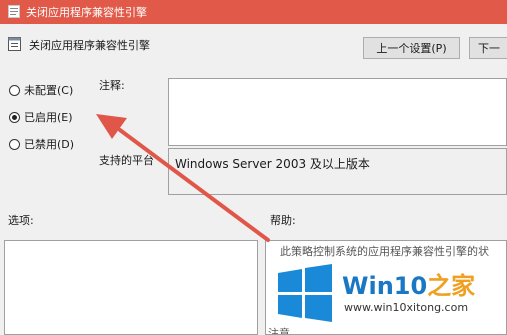  I want to click on help-text: 此策略控制系统的应用程序兼容性引擎的状, so click(384, 251).